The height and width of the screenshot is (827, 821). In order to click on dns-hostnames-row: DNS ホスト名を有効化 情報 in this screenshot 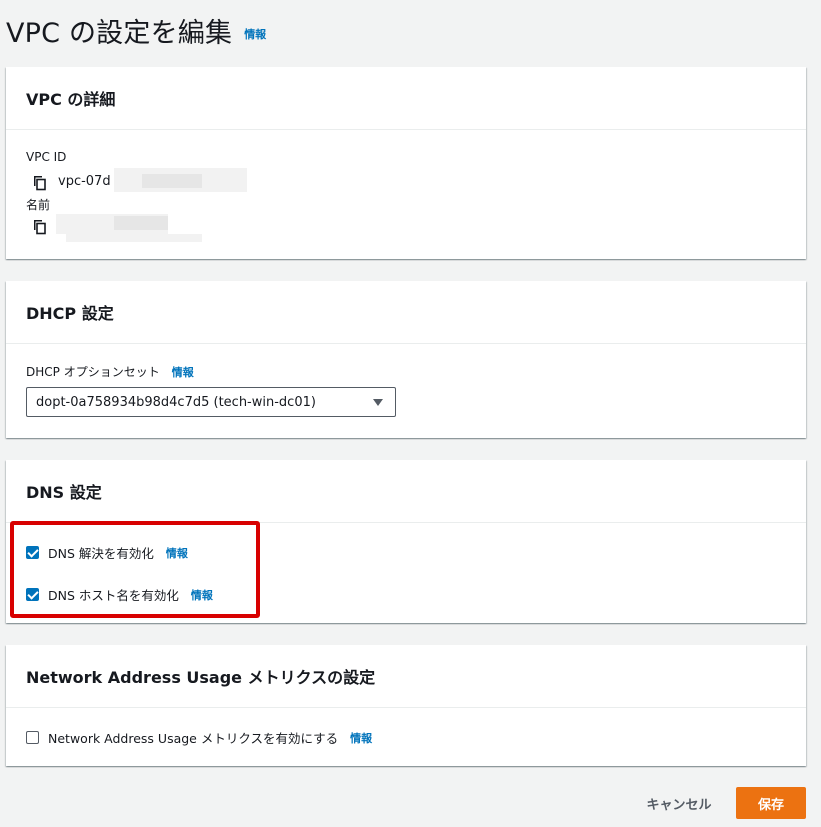, I will do `click(119, 594)`.